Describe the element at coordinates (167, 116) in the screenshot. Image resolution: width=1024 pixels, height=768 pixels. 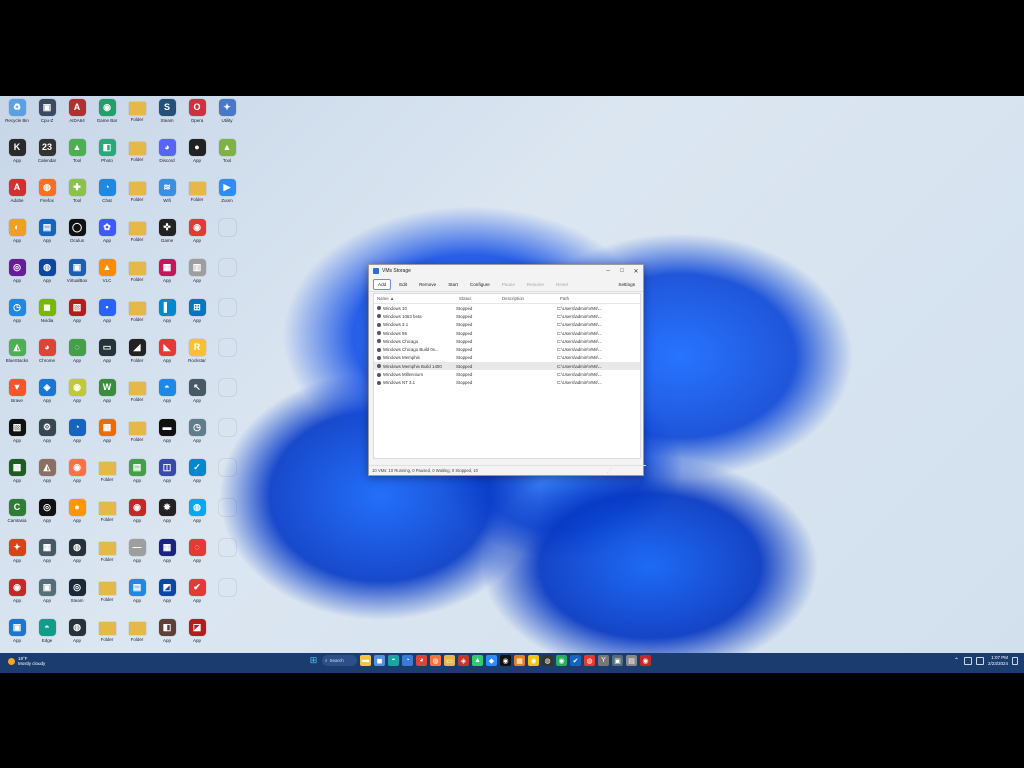
I see `desktop-icon: S Steam` at that location.